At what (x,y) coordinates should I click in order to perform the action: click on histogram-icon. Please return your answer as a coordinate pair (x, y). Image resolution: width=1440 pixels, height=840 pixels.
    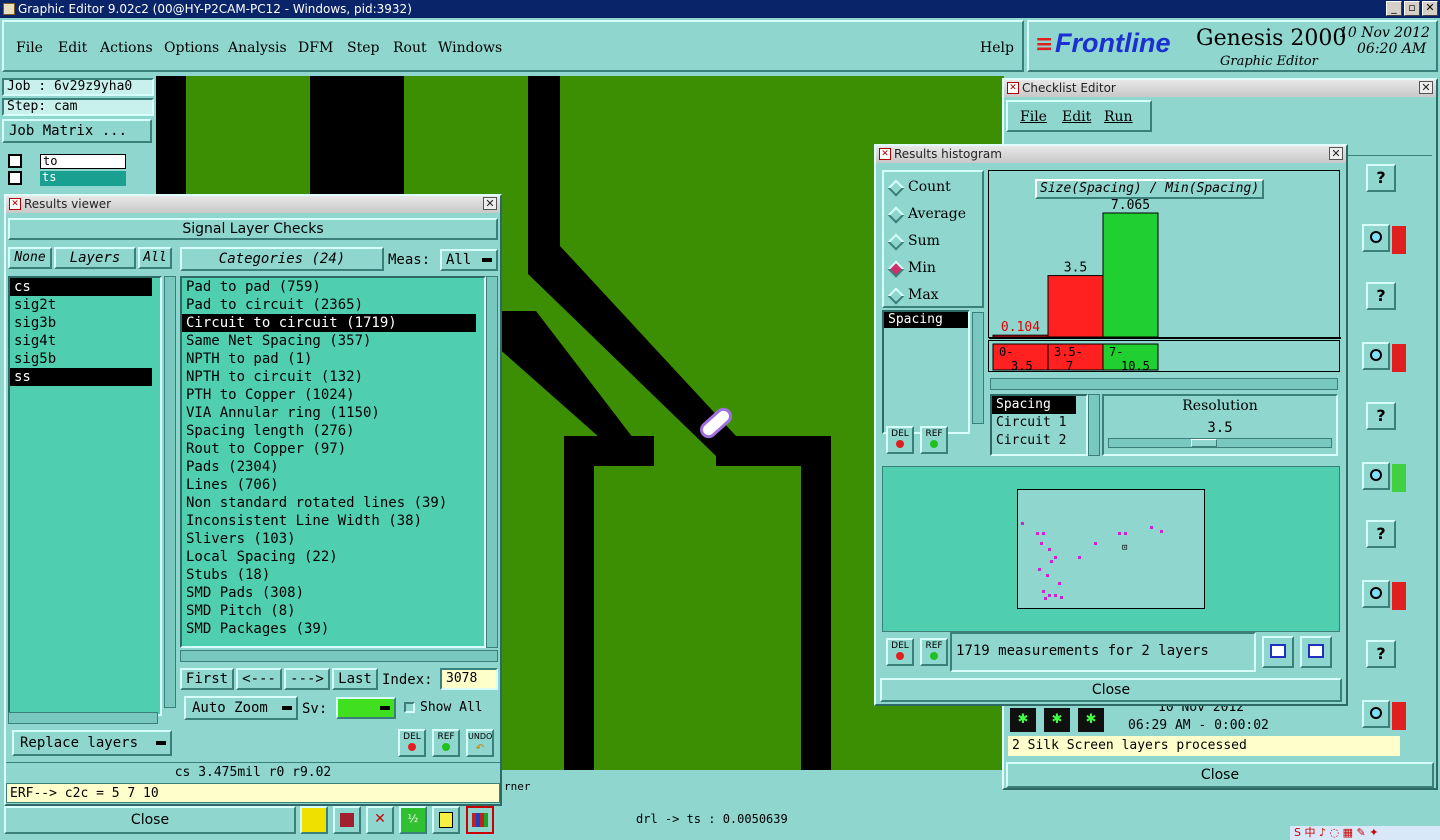
    Looking at the image, I should click on (480, 820).